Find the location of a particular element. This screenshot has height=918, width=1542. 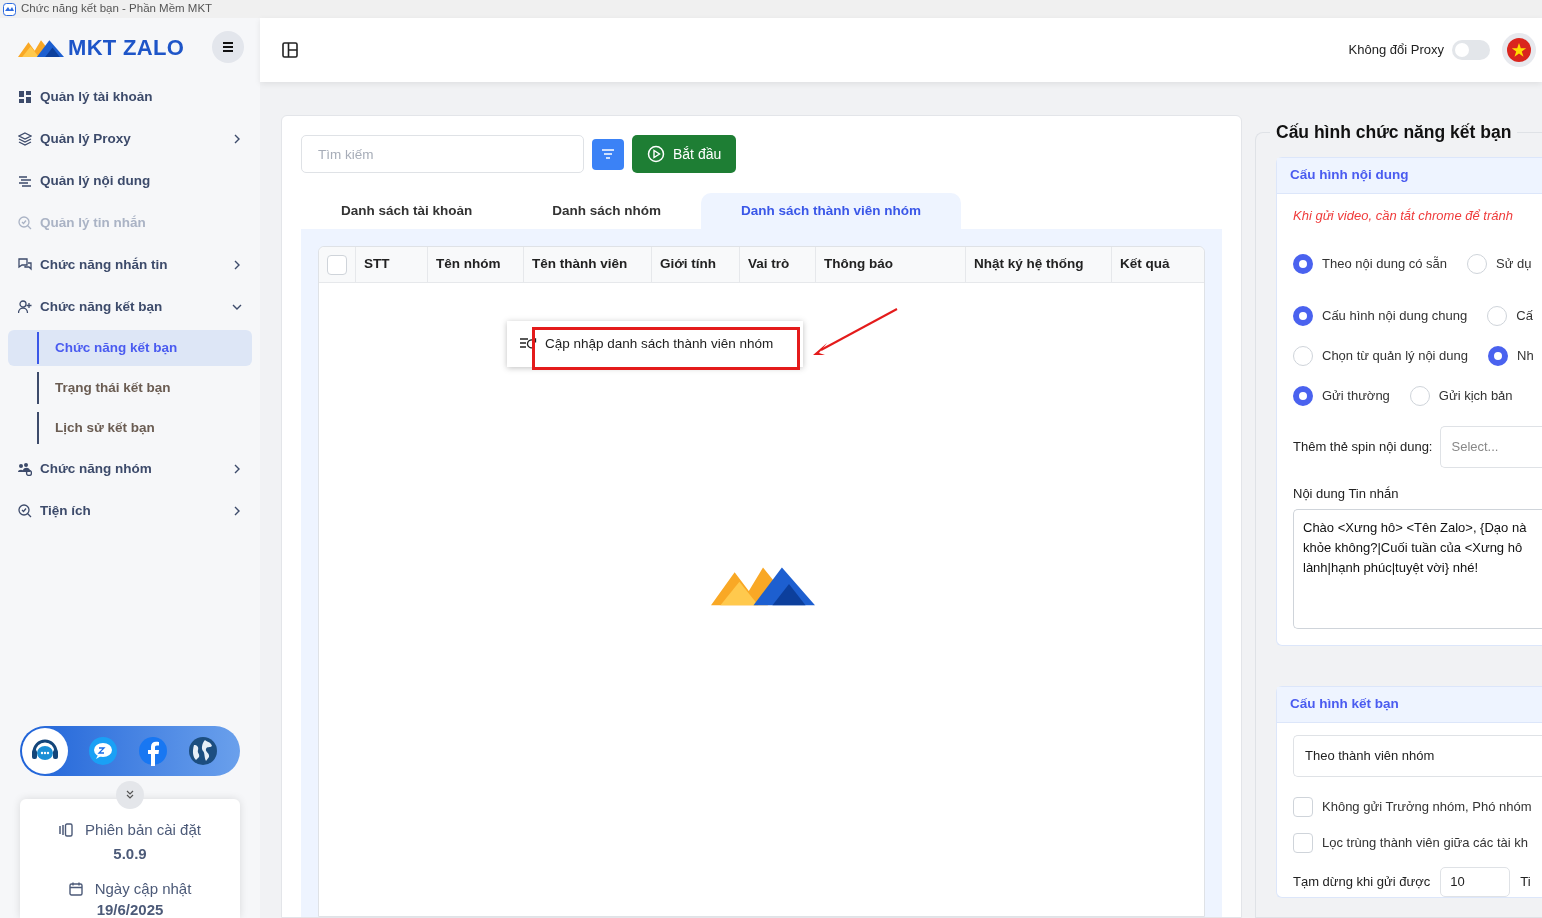

info-value: 5.0.9 is located at coordinates (130, 854).